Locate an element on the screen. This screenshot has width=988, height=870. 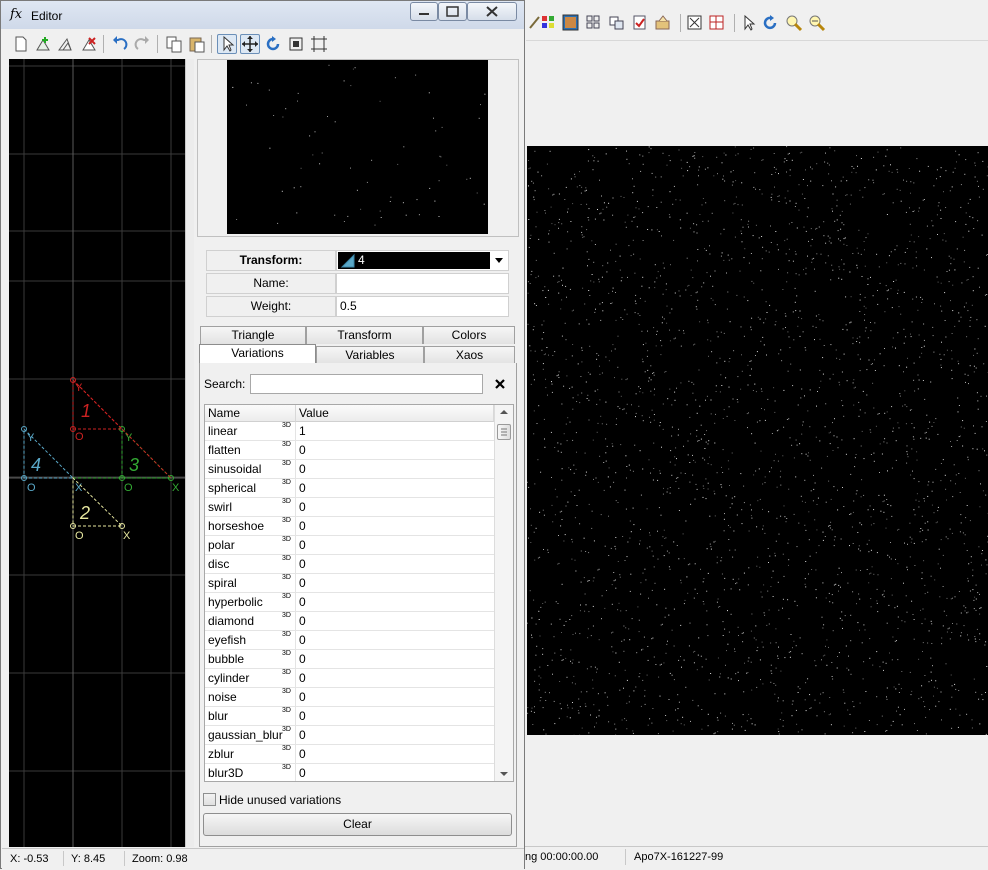
select-mode-icon is located at coordinates (227, 44).